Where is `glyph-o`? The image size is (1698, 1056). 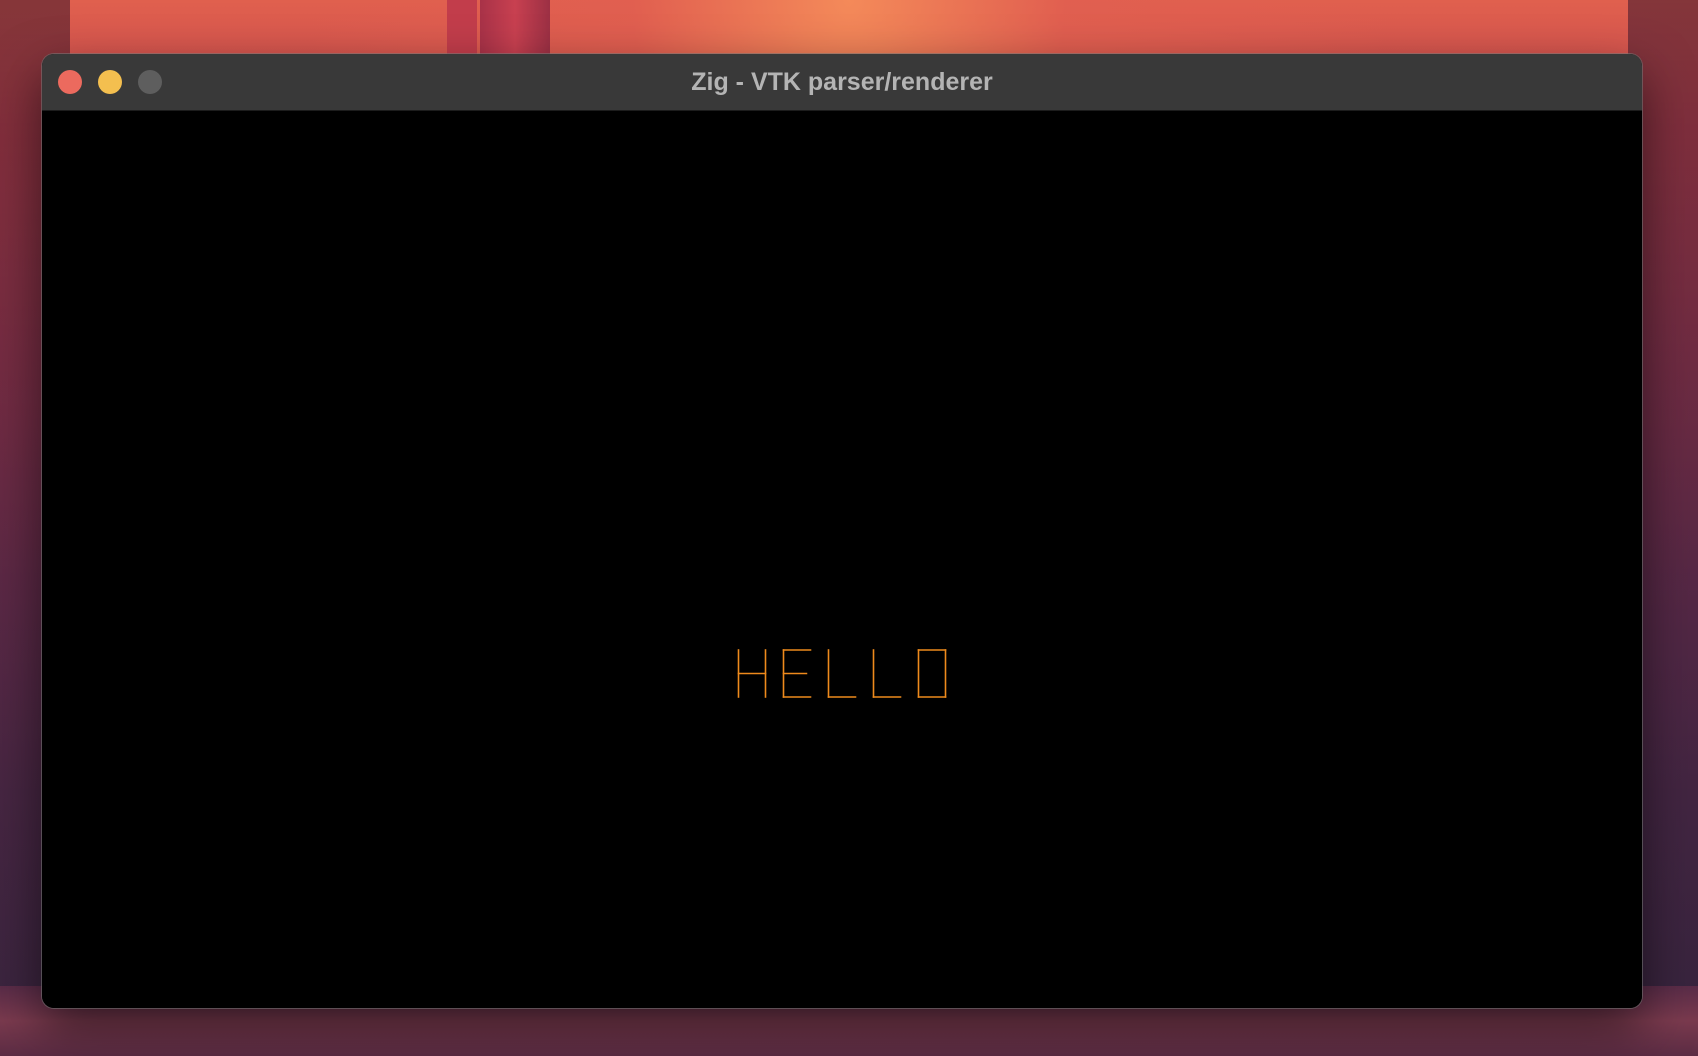 glyph-o is located at coordinates (932, 673).